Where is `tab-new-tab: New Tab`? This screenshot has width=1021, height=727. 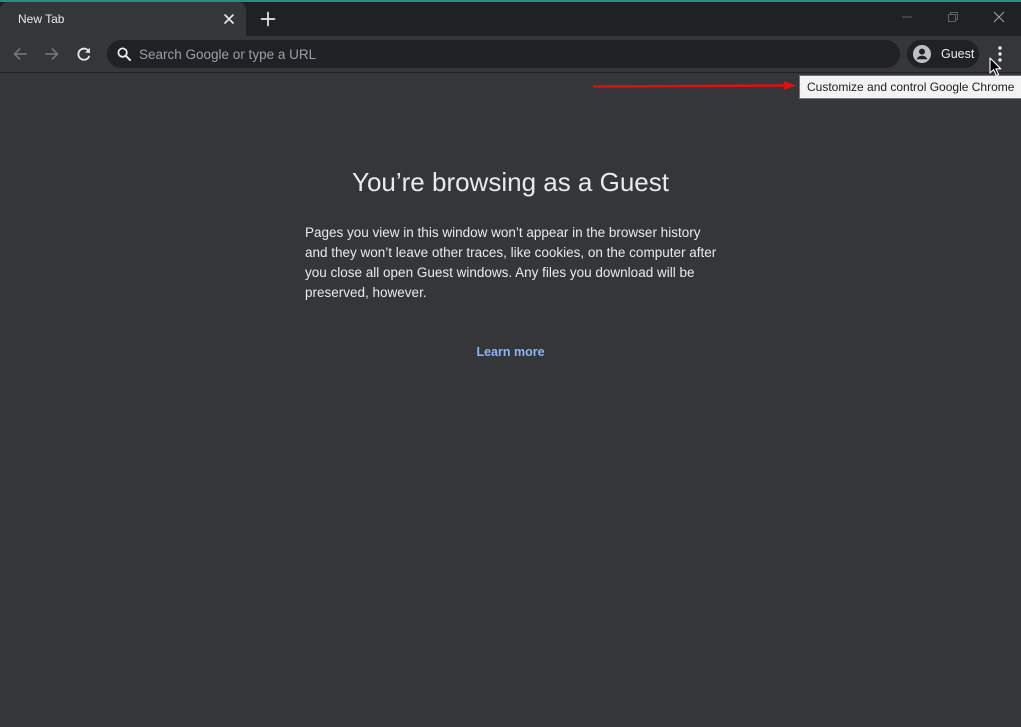 tab-new-tab: New Tab is located at coordinates (123, 19).